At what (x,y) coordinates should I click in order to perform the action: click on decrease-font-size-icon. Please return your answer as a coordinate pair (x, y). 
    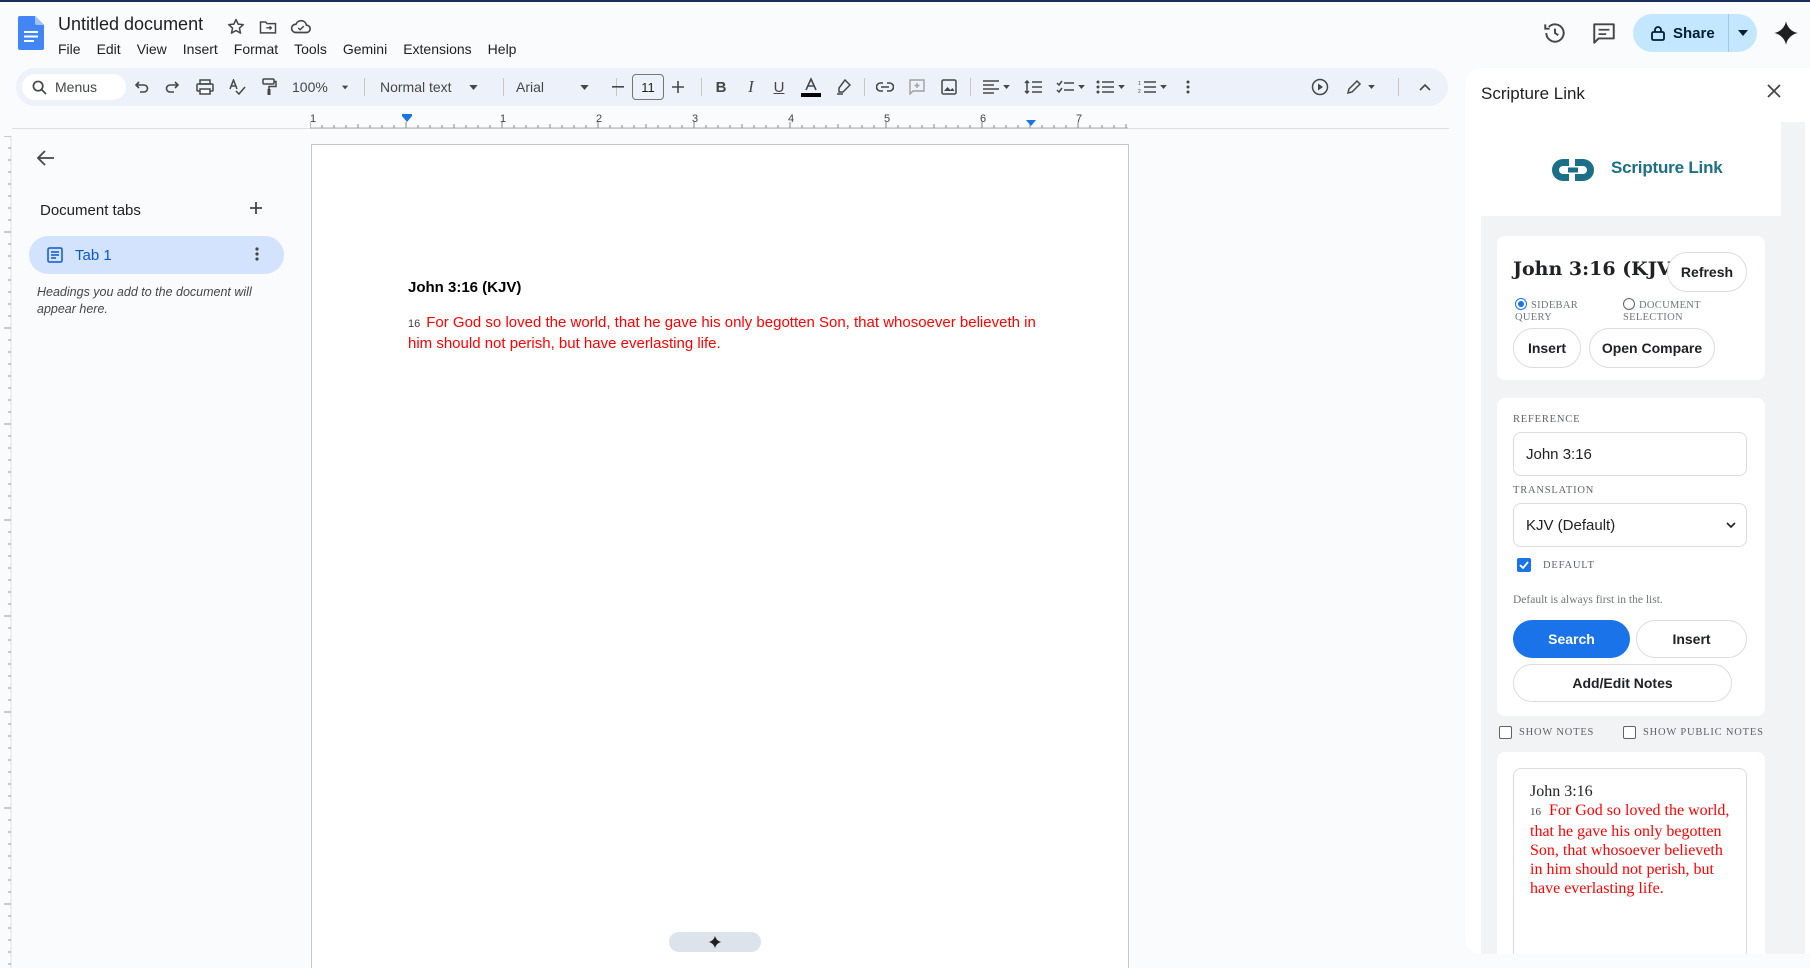
    Looking at the image, I should click on (618, 87).